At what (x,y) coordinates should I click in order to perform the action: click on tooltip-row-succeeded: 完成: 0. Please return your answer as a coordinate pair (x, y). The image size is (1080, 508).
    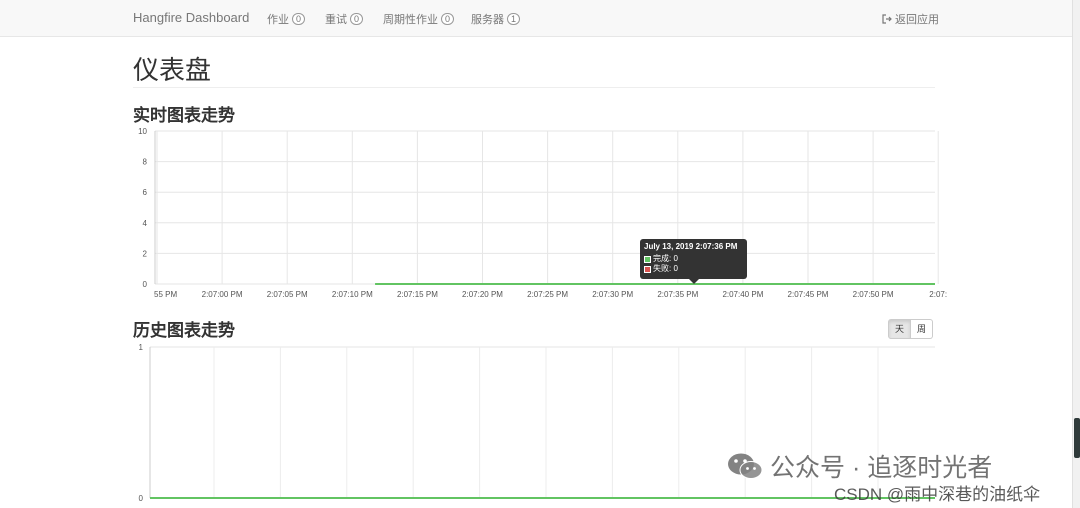
    Looking at the image, I should click on (693, 259).